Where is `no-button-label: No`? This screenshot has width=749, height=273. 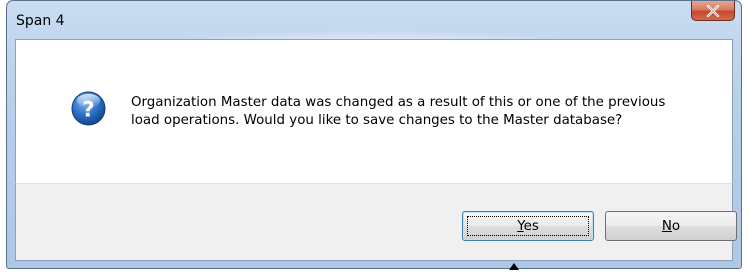
no-button-label: No is located at coordinates (671, 226).